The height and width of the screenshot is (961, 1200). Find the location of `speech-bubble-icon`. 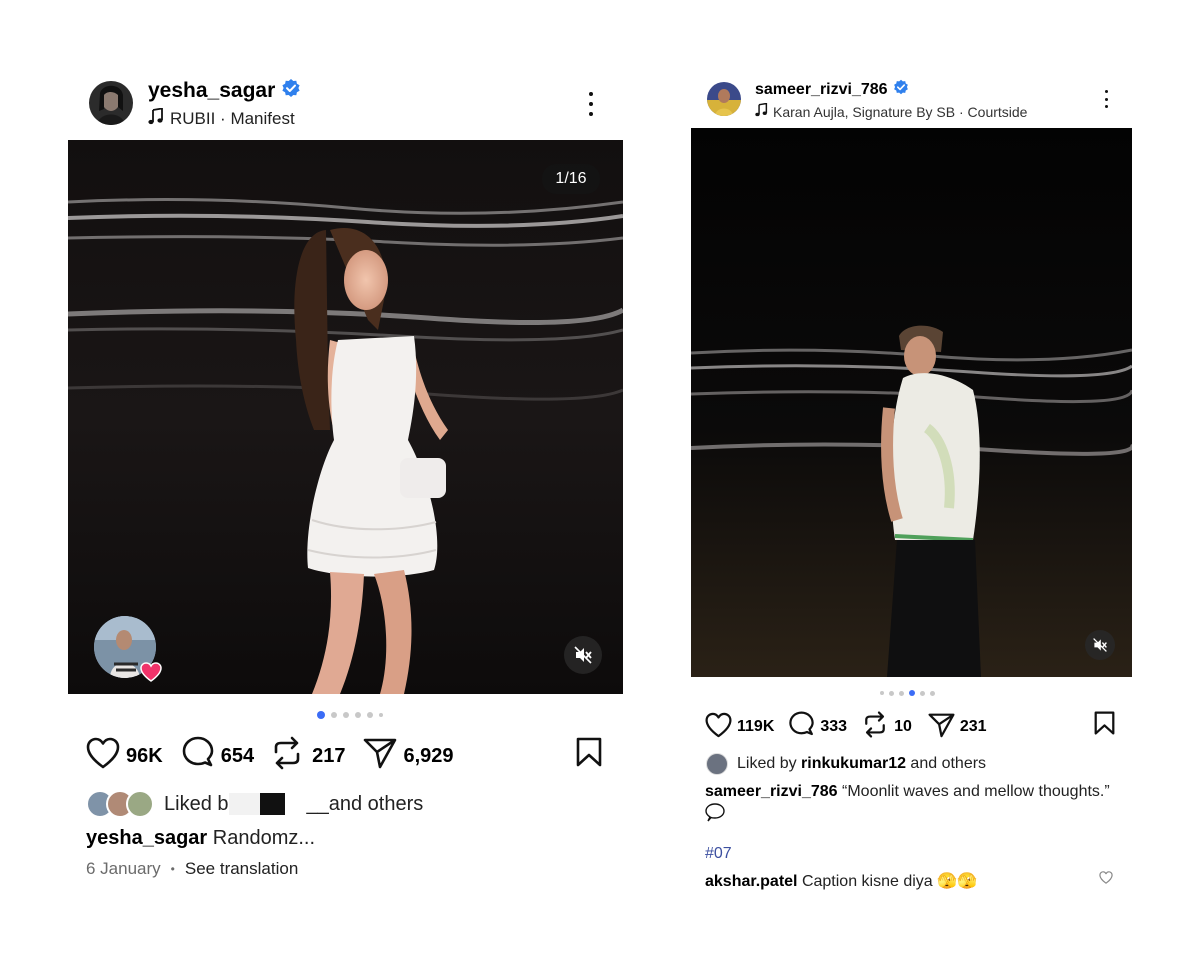

speech-bubble-icon is located at coordinates (715, 815).